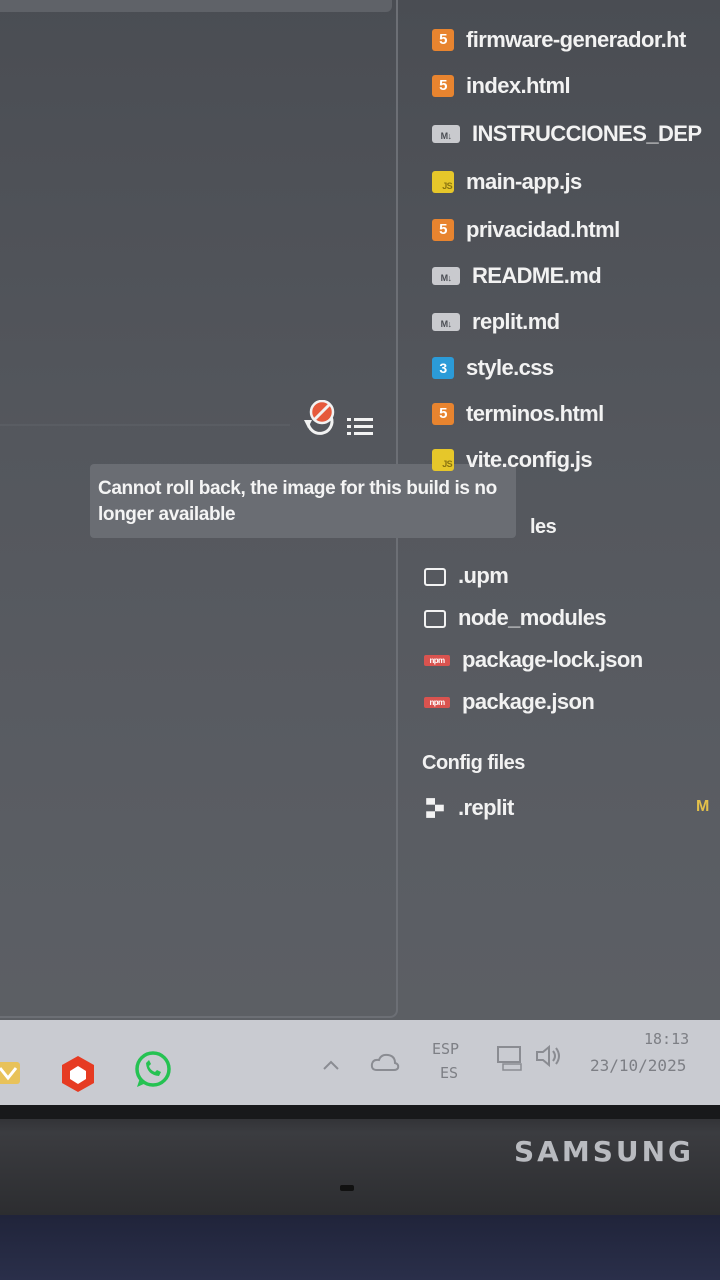 Image resolution: width=720 pixels, height=1280 pixels. I want to click on file-name: README.md, so click(537, 275).